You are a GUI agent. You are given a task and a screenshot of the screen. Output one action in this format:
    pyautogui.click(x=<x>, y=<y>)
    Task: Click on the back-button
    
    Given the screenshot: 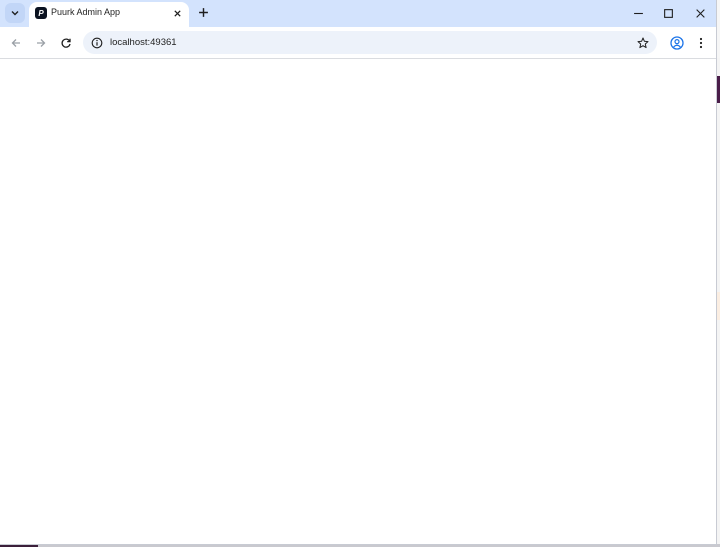 What is the action you would take?
    pyautogui.click(x=16, y=43)
    